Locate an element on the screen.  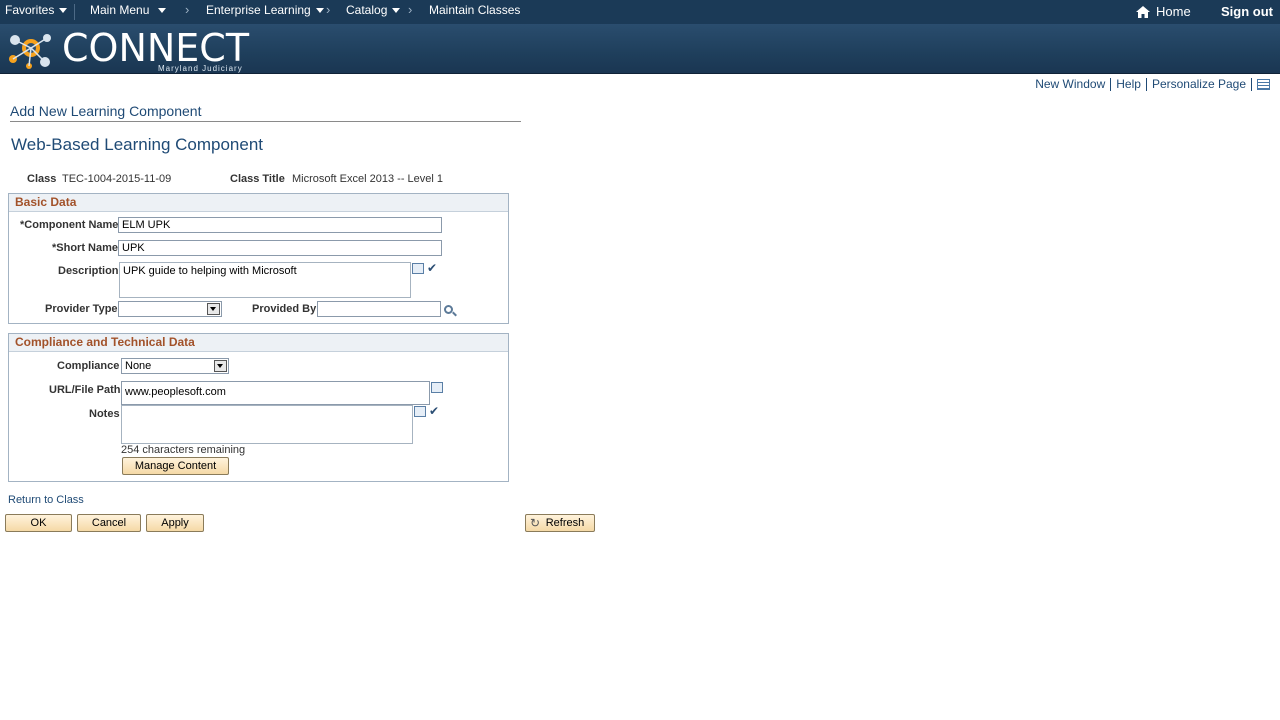
short-name-input: UPK is located at coordinates (280, 248).